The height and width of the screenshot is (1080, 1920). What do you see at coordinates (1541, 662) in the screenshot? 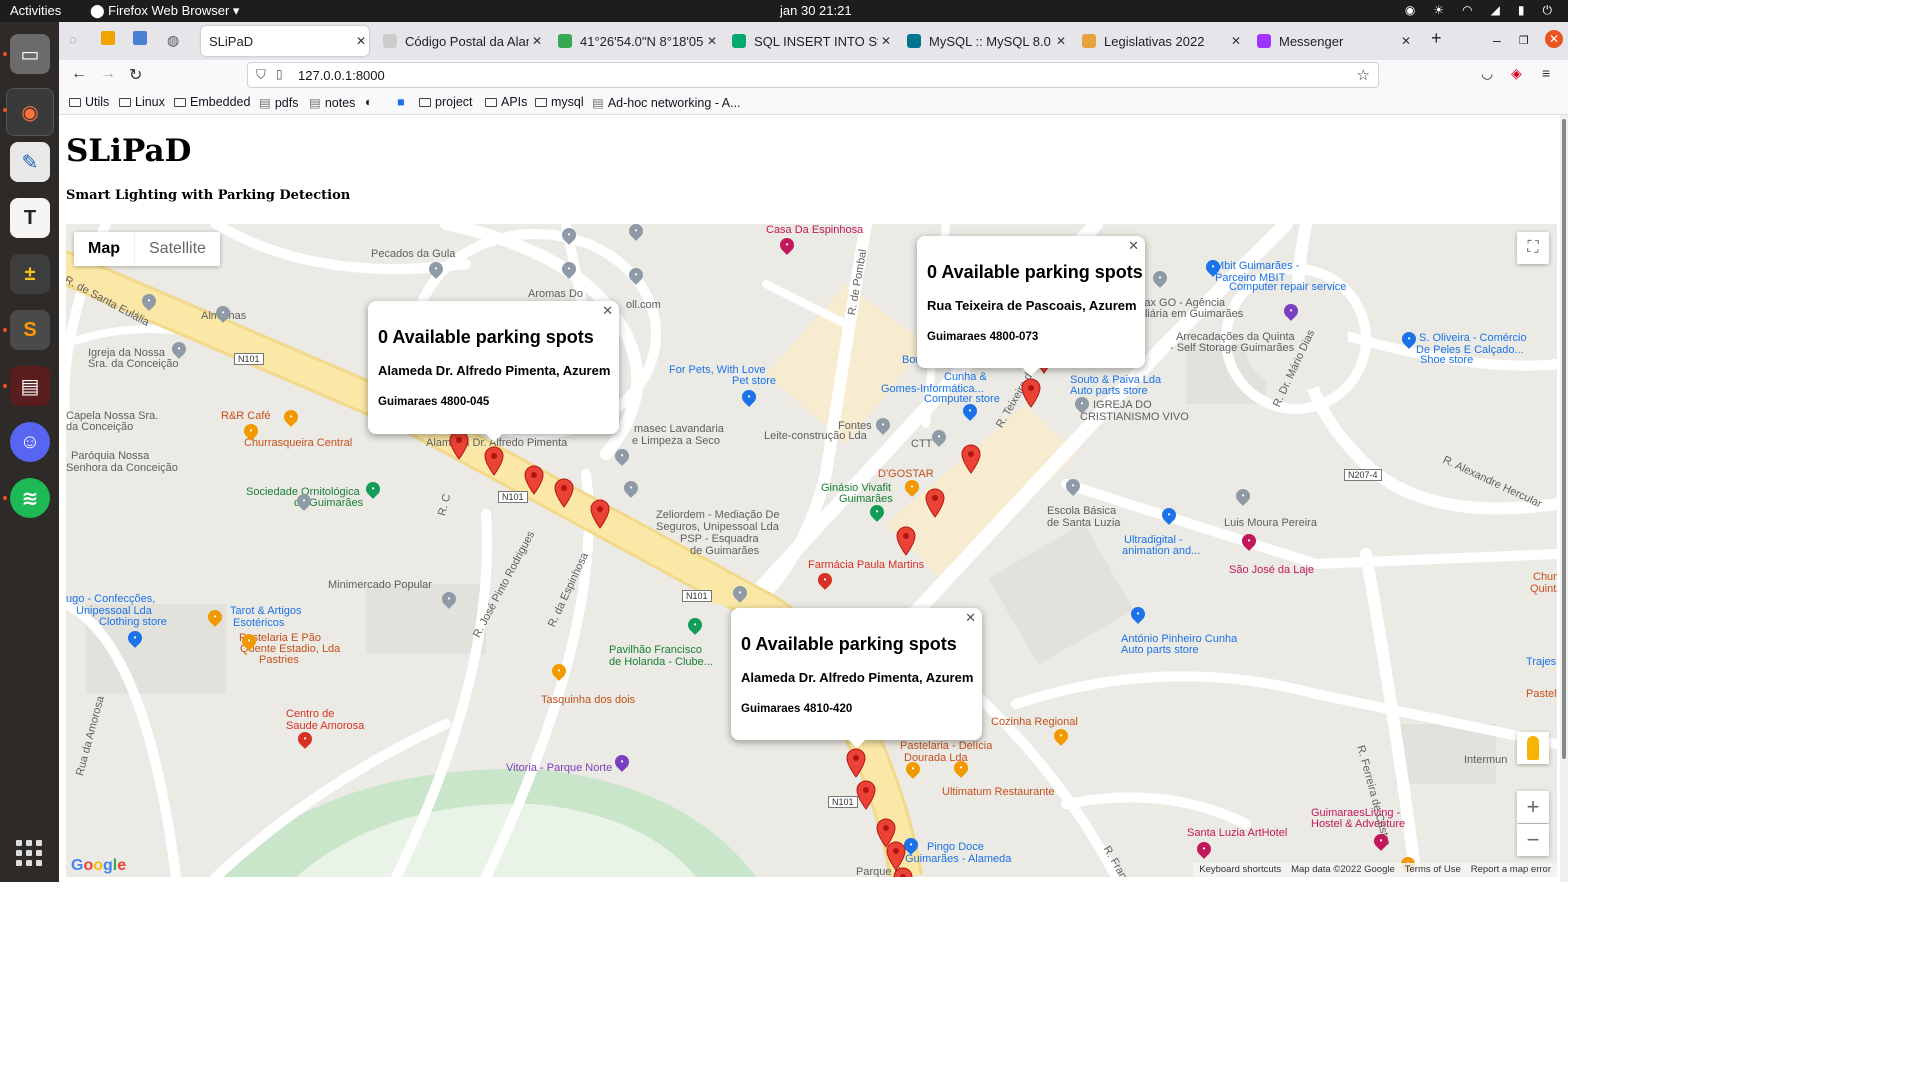
I see `map-label: Trajes Aca` at bounding box center [1541, 662].